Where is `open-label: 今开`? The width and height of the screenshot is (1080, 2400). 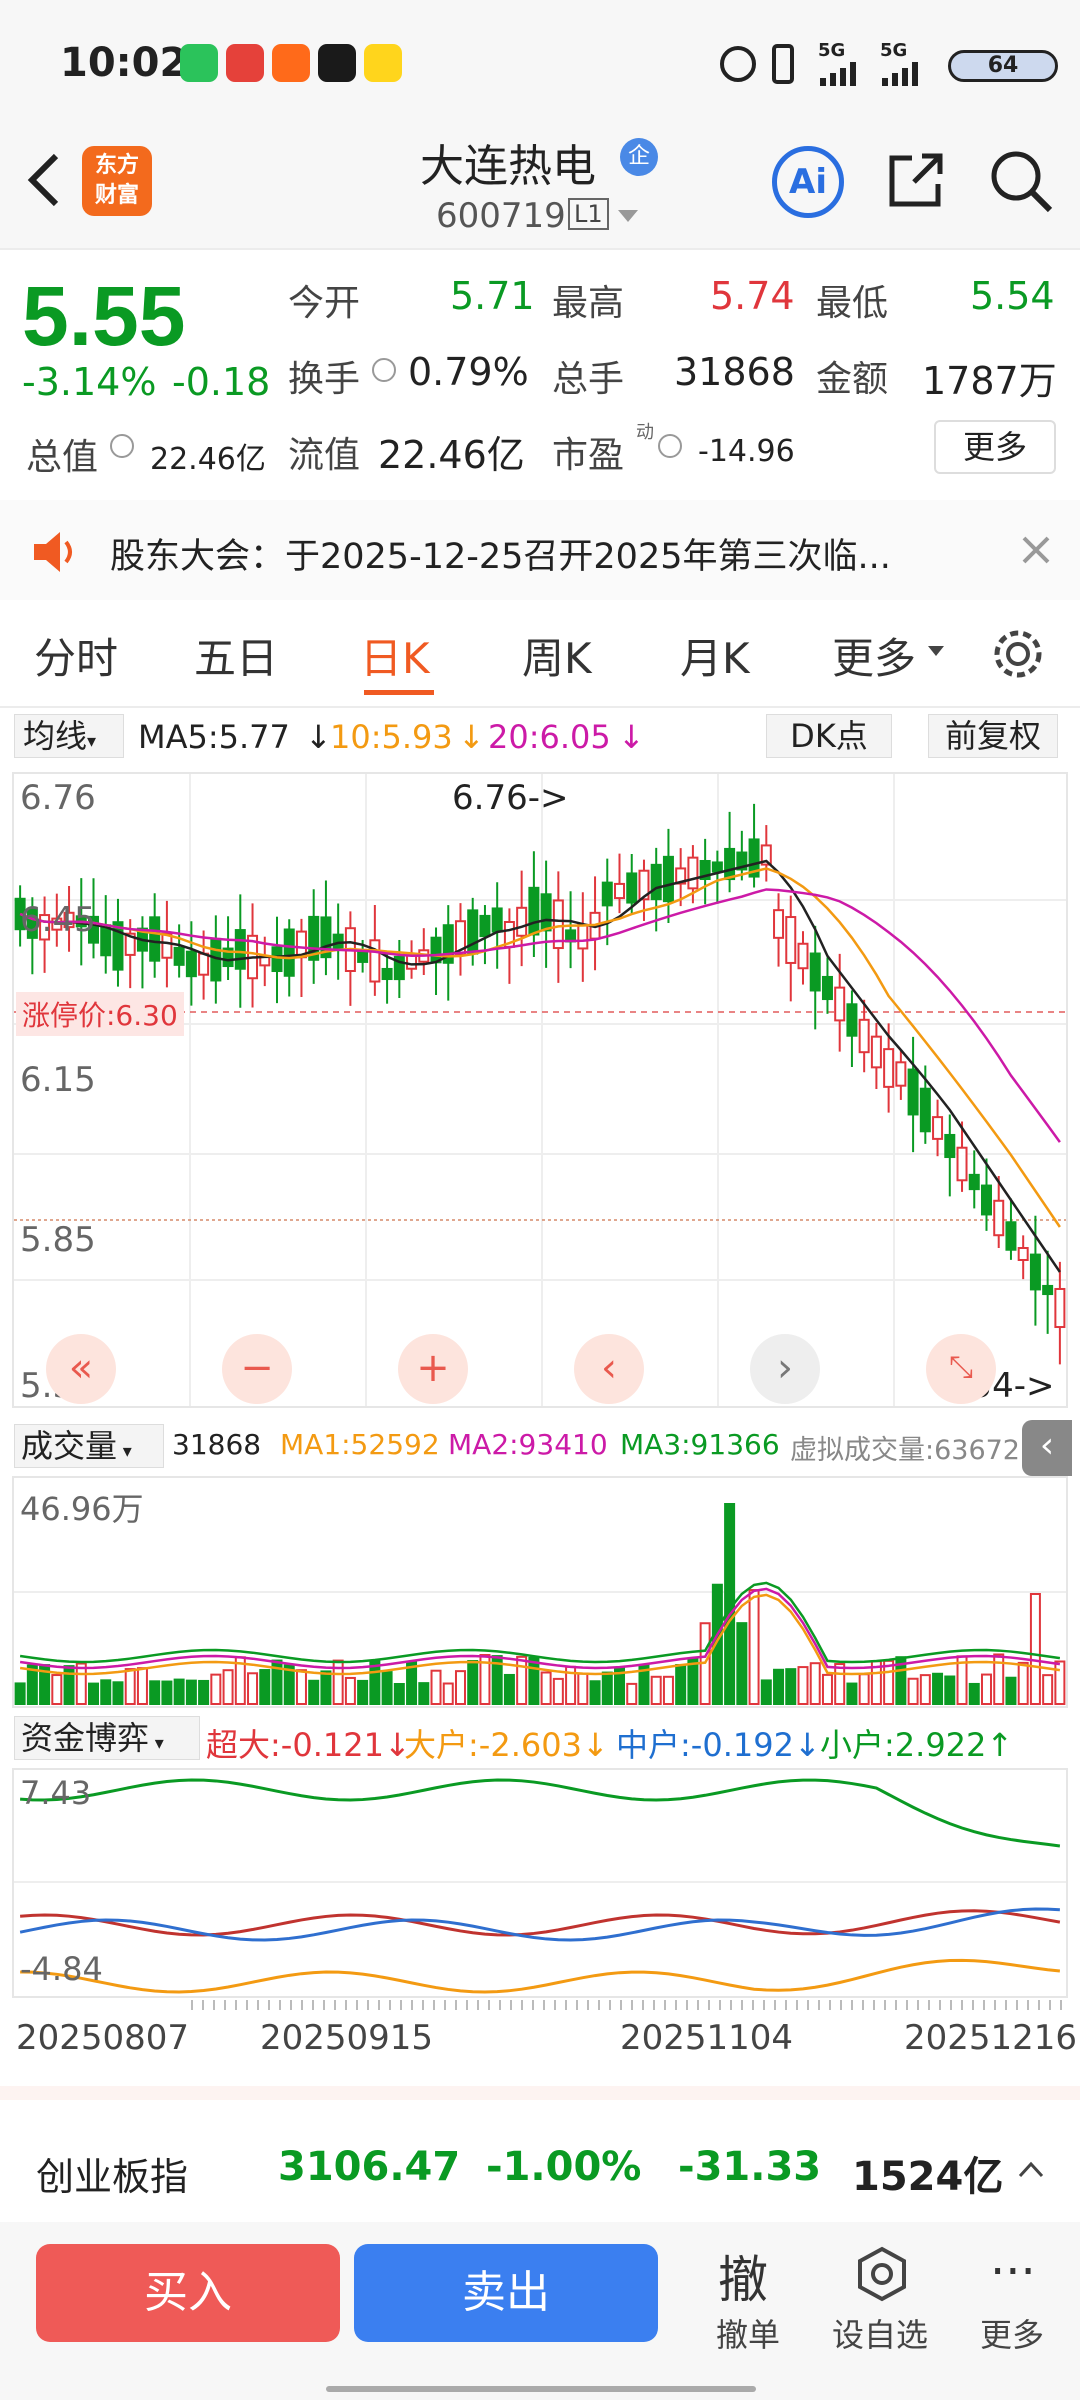
open-label: 今开 is located at coordinates (324, 303).